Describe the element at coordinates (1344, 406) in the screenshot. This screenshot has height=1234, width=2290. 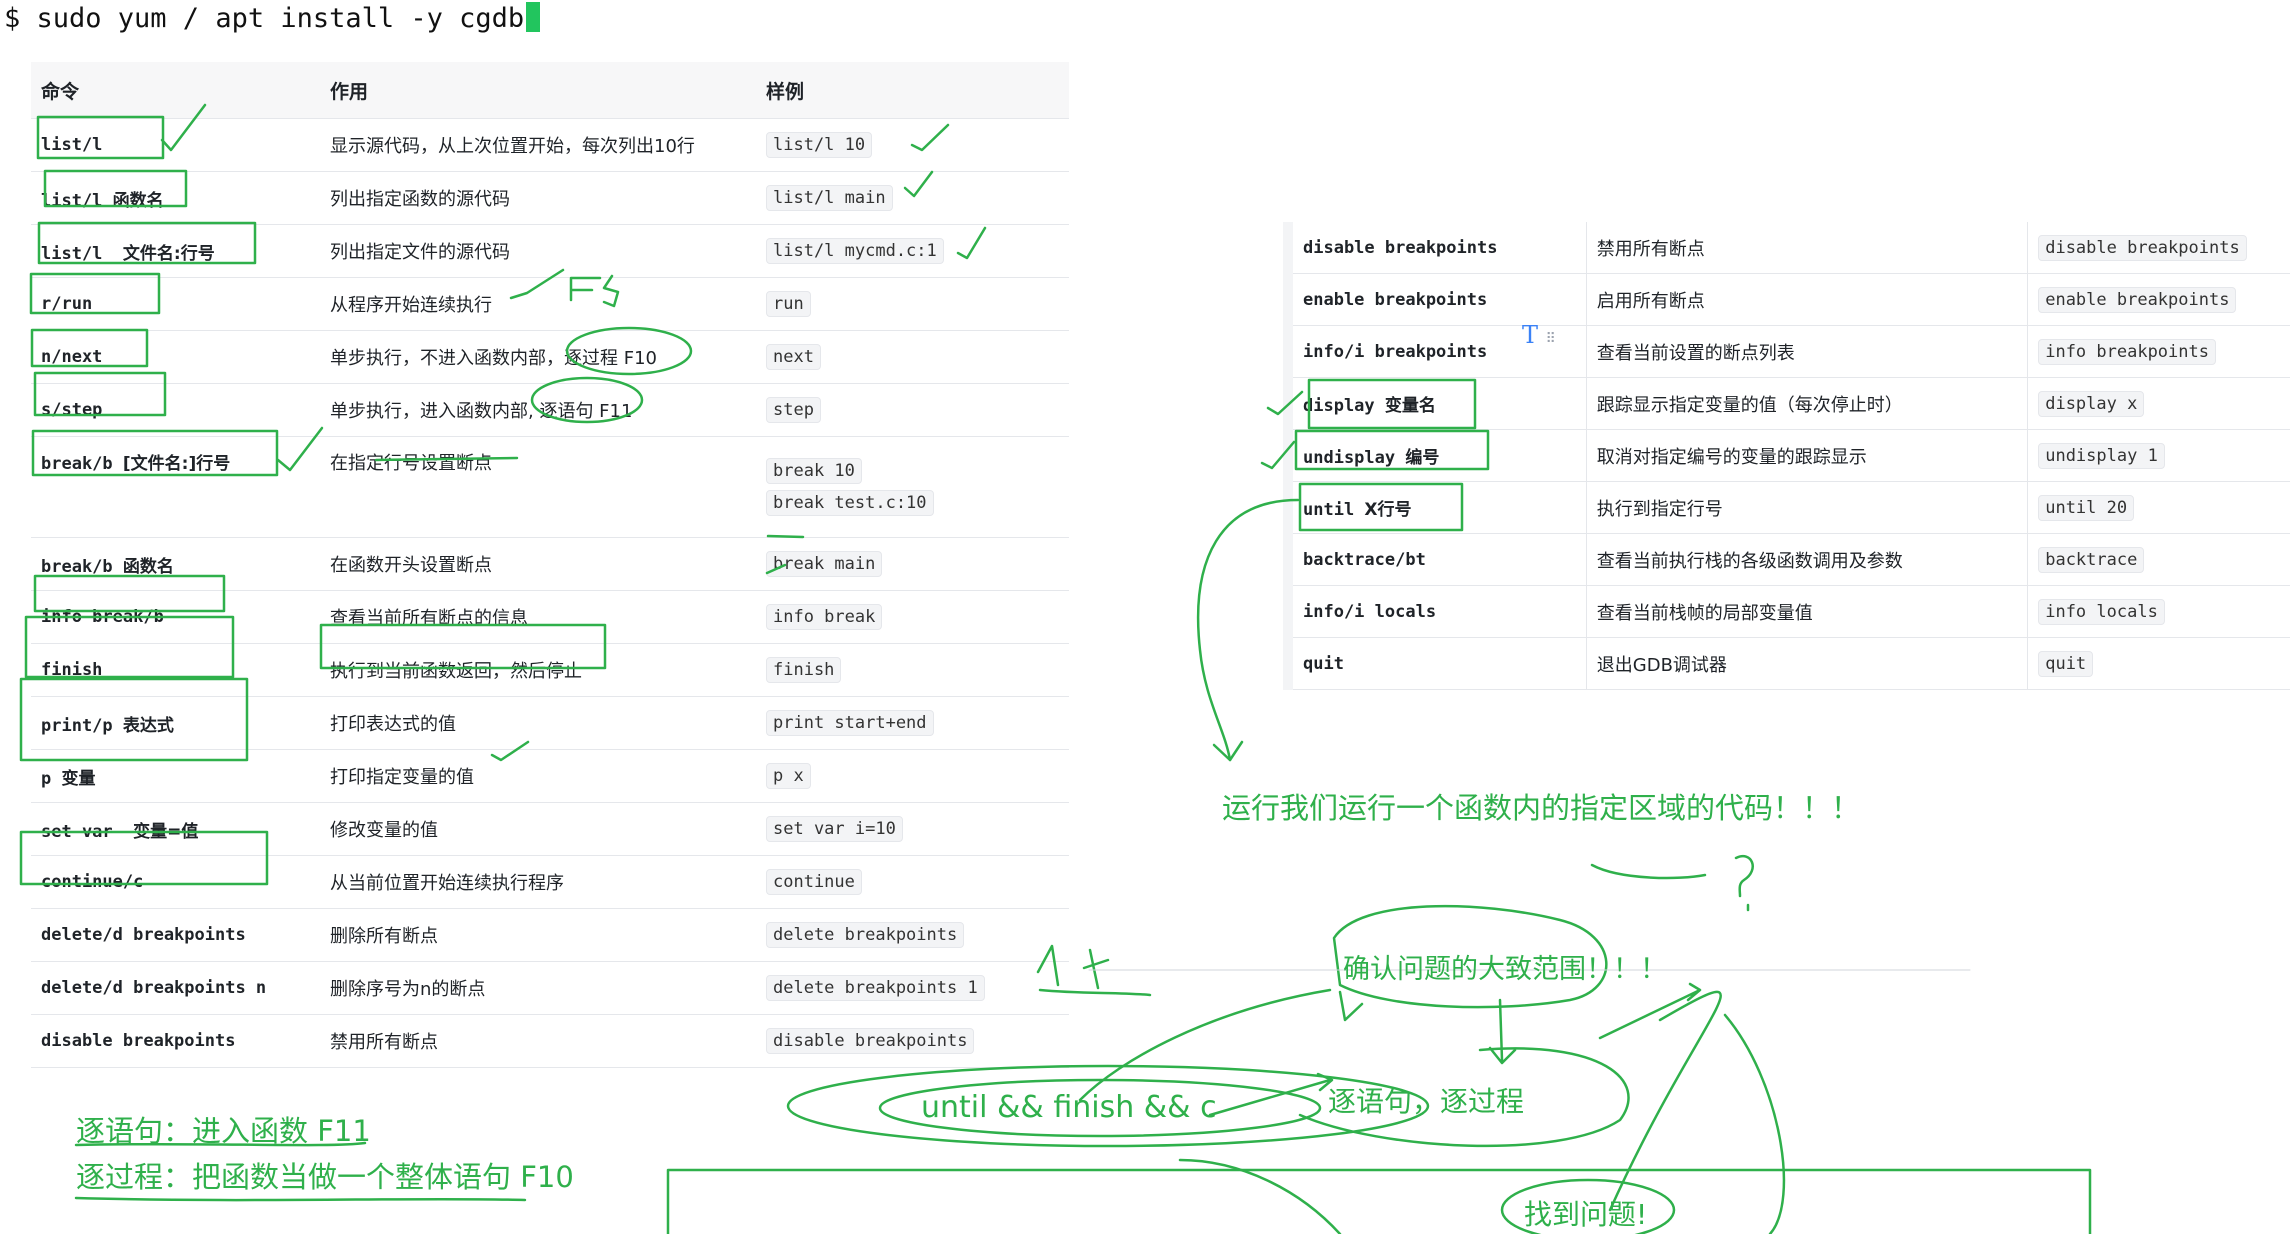
I see `command-text: display` at that location.